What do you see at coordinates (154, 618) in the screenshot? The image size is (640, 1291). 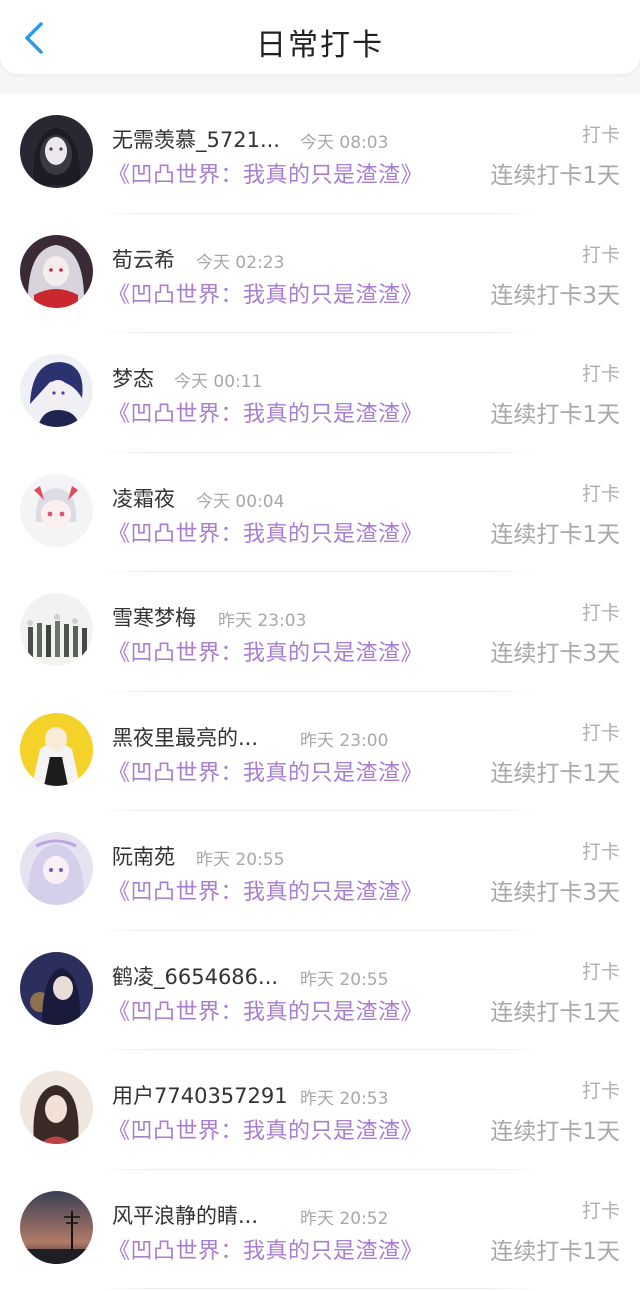 I see `user-name: 雪寒梦梅` at bounding box center [154, 618].